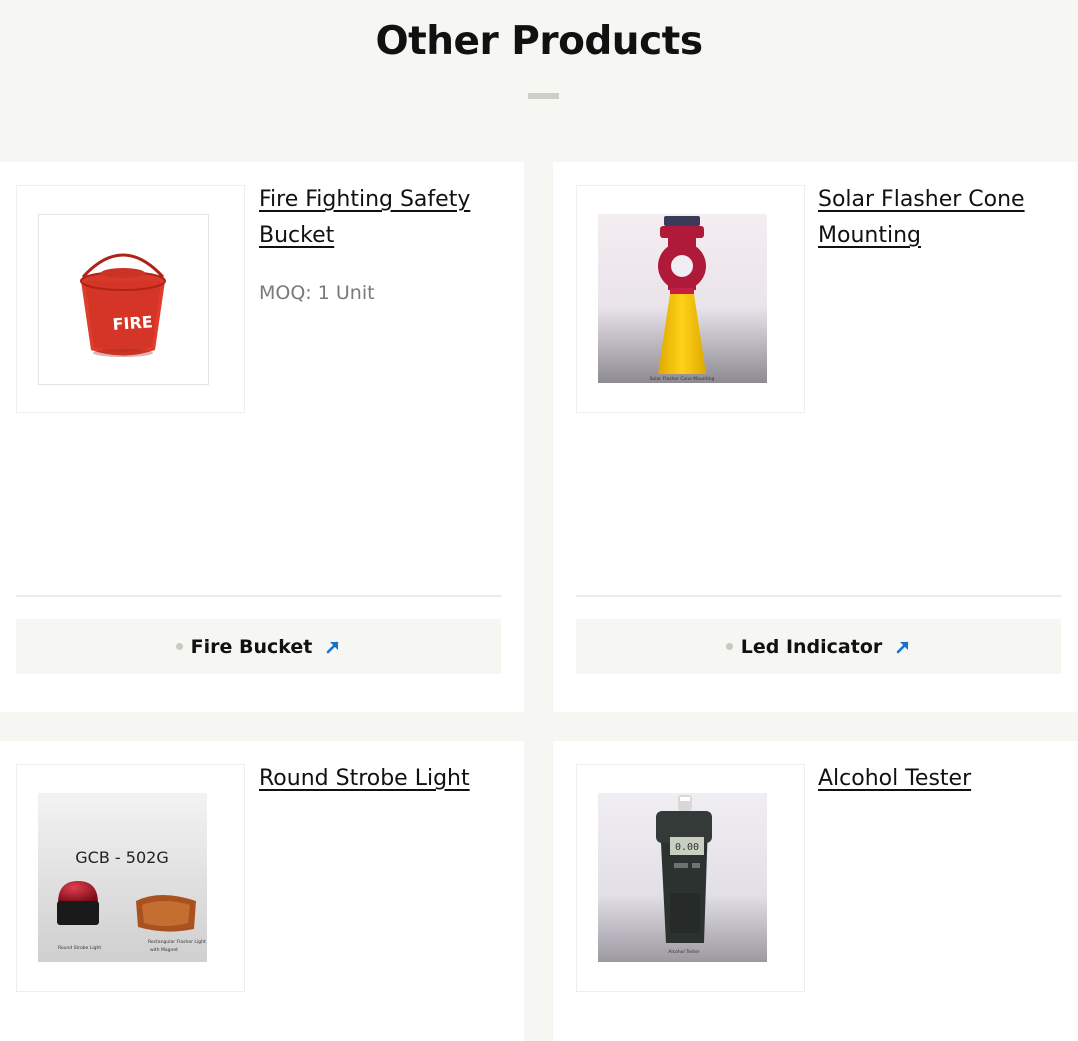 The width and height of the screenshot is (1078, 1041). What do you see at coordinates (177, 942) in the screenshot?
I see `image-caption-right: Rectangular Flasher Light` at bounding box center [177, 942].